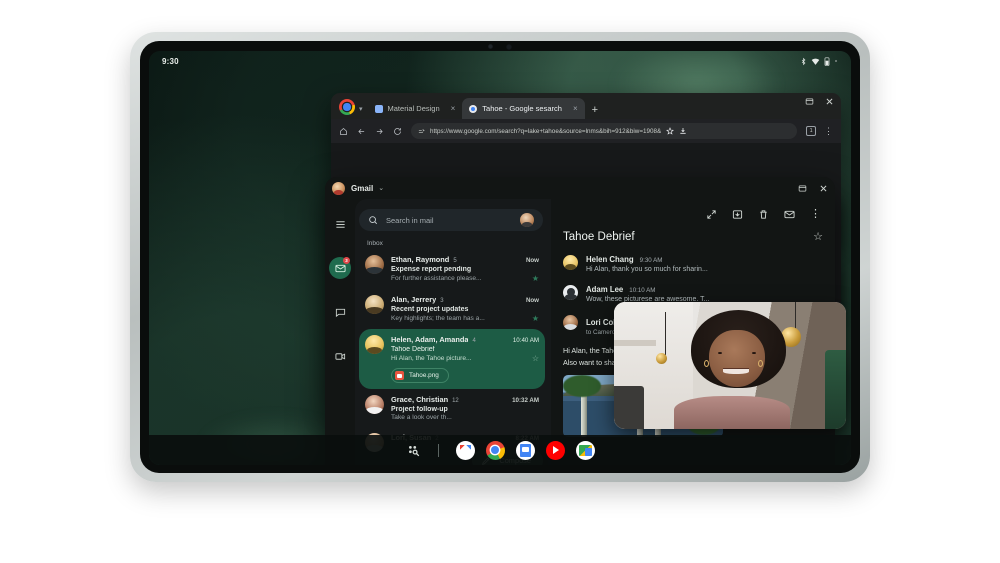 The height and width of the screenshot is (563, 1000). I want to click on taskbar-app-youtube, so click(555, 450).